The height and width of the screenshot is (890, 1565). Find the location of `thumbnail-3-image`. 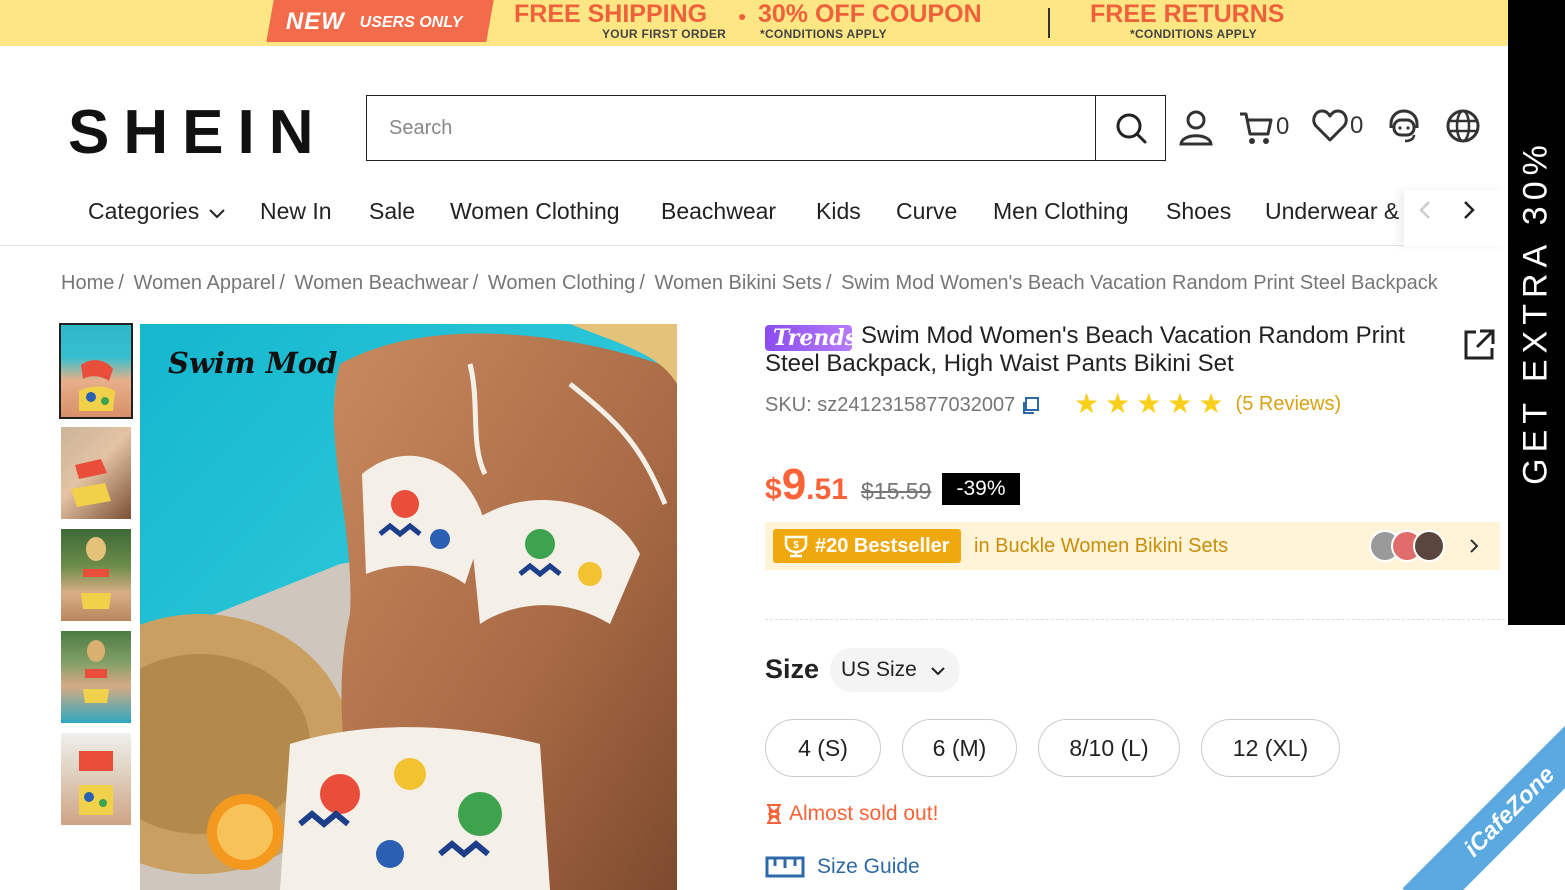

thumbnail-3-image is located at coordinates (96, 573).